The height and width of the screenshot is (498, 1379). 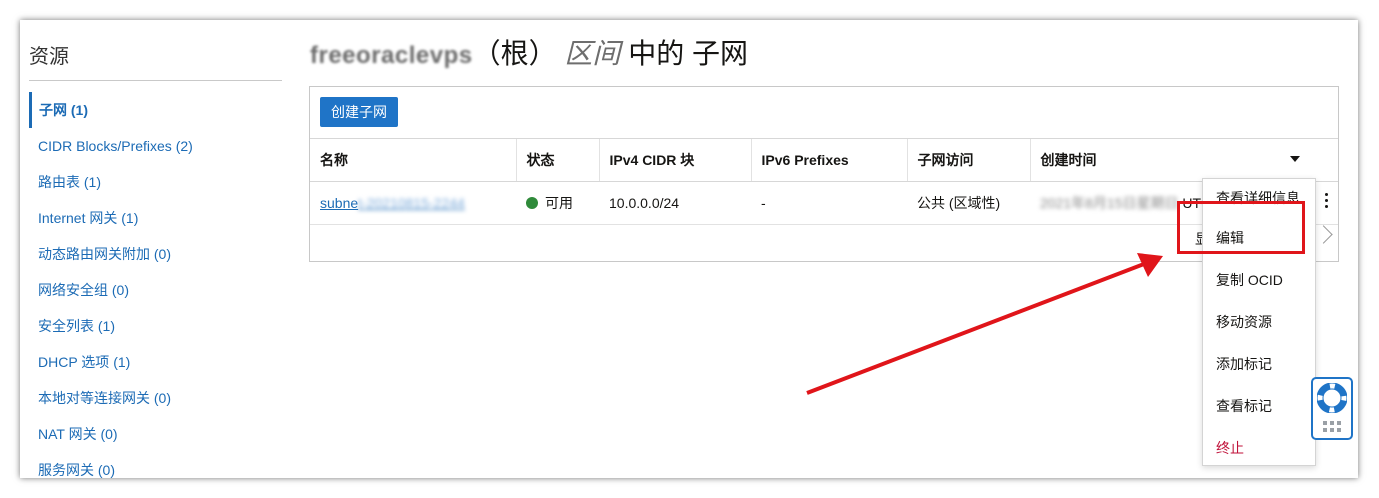 What do you see at coordinates (984, 324) in the screenshot?
I see `annotation-arrow` at bounding box center [984, 324].